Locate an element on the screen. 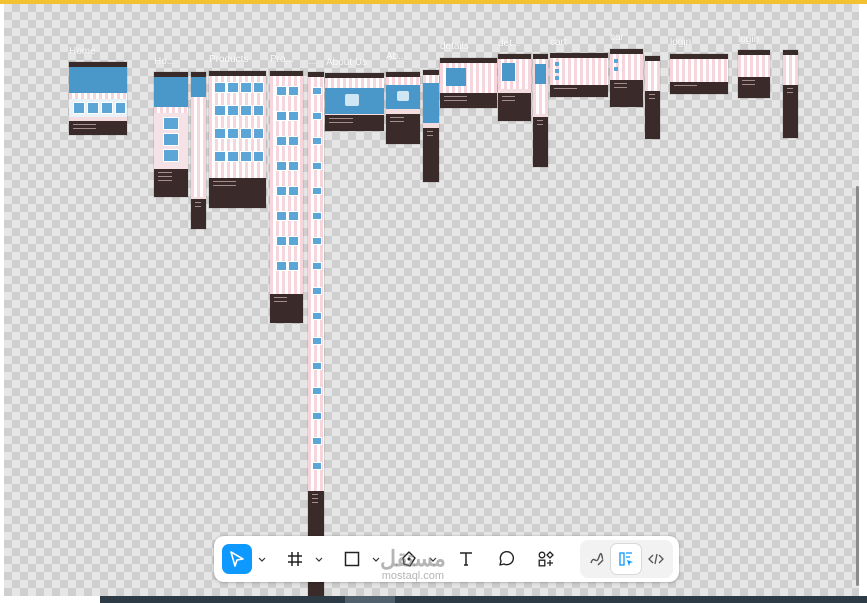 This screenshot has height=603, width=867. frame-cart-mobile is located at coordinates (626, 78).